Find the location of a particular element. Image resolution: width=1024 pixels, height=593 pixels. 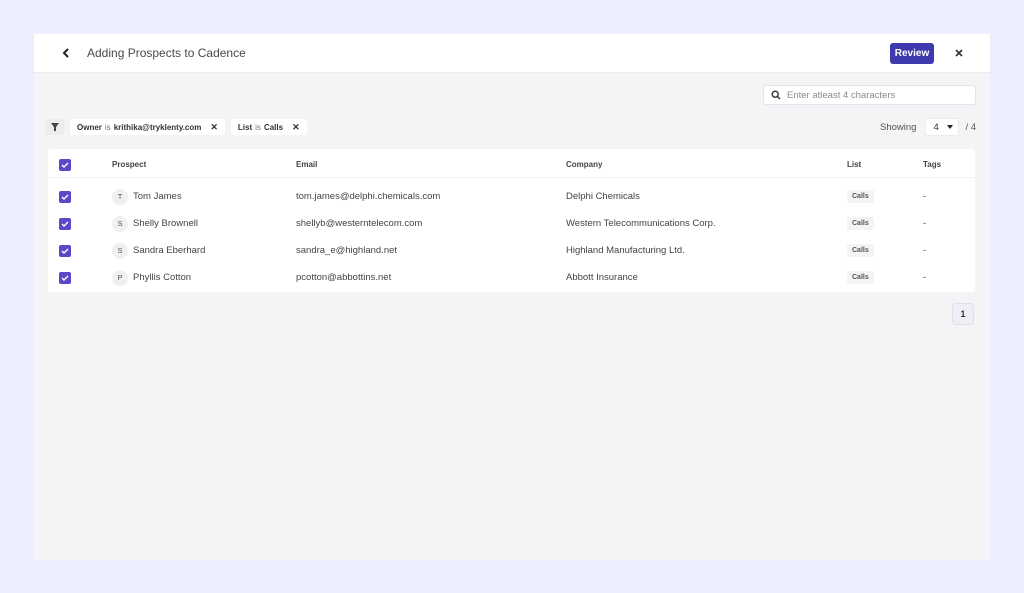

column-header-list: List is located at coordinates (854, 164).